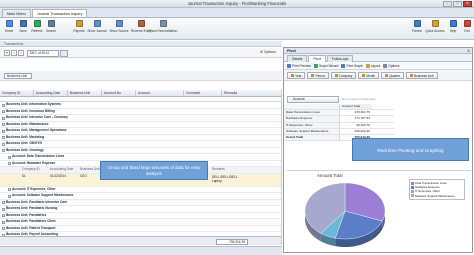 This screenshot has height=255, width=474. I want to click on toolbar-button-label: Exit, so click(467, 31).